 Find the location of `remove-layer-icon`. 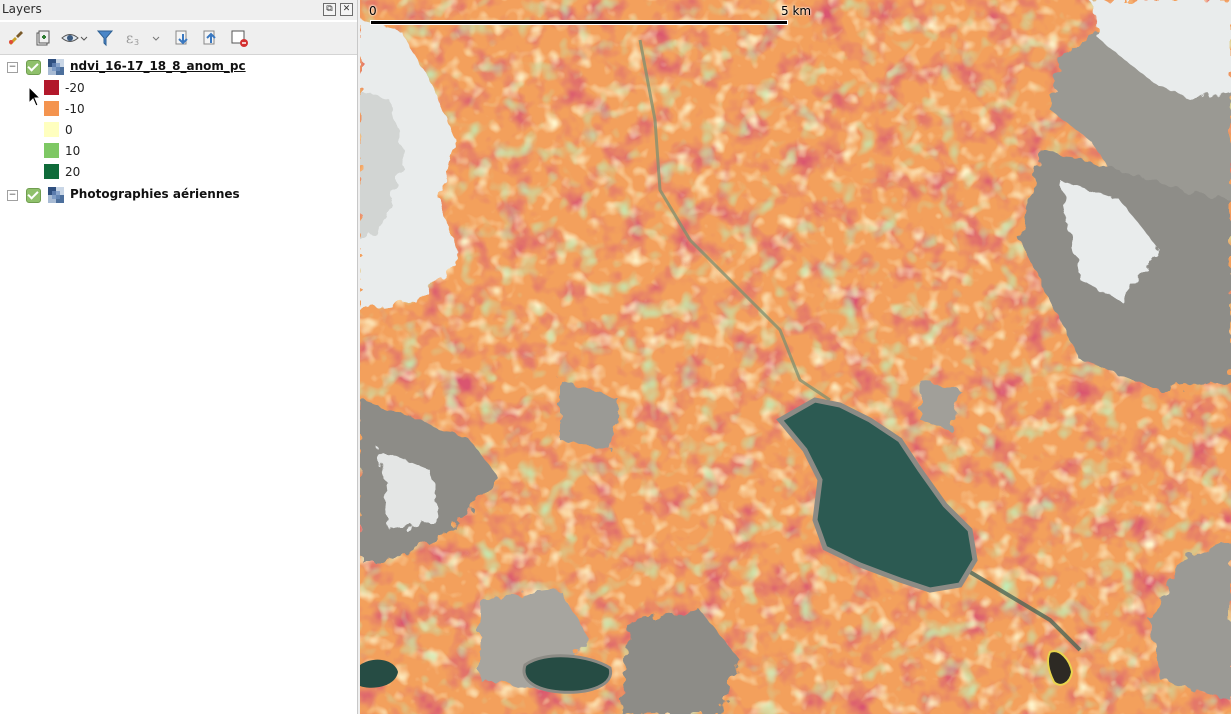

remove-layer-icon is located at coordinates (239, 38).